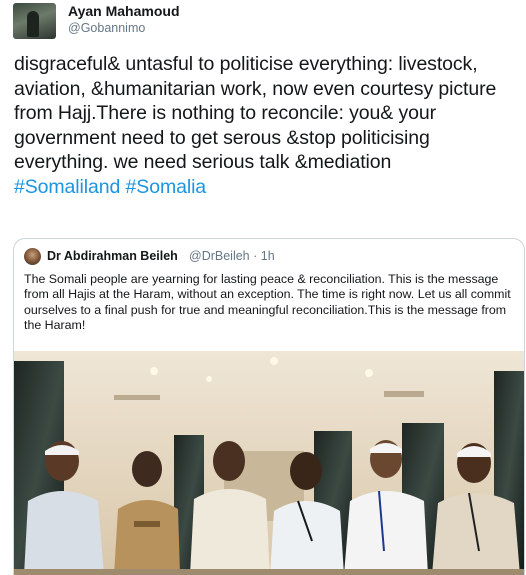 This screenshot has height=575, width=526. What do you see at coordinates (34, 21) in the screenshot?
I see `author-avatar` at bounding box center [34, 21].